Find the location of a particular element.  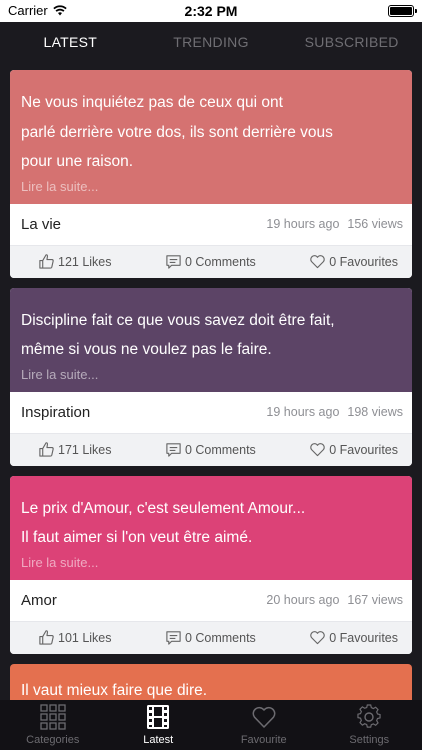

card-meta: Amor 20 hours ago 167 views is located at coordinates (211, 600).